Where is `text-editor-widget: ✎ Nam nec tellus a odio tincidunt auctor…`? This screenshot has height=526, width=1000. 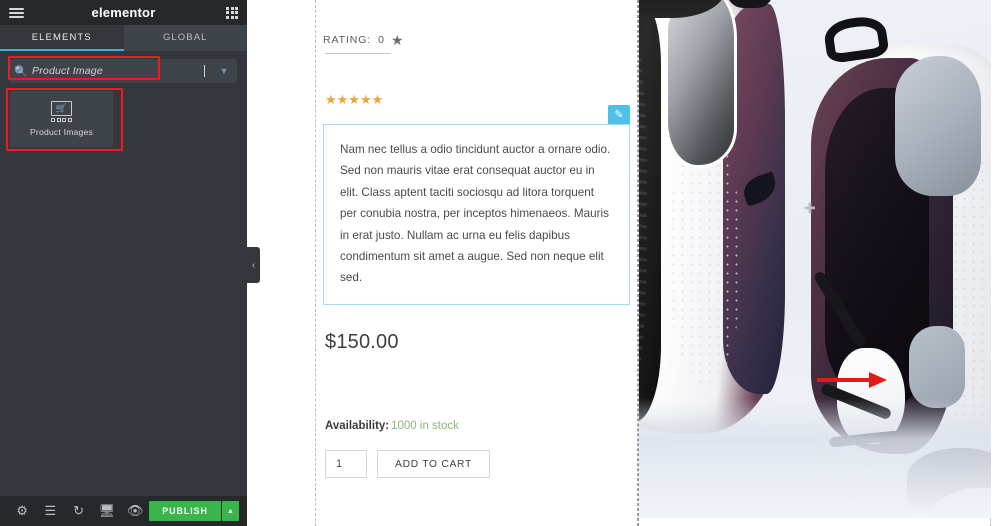
text-editor-widget: ✎ Nam nec tellus a odio tincidunt auctor… is located at coordinates (476, 205).